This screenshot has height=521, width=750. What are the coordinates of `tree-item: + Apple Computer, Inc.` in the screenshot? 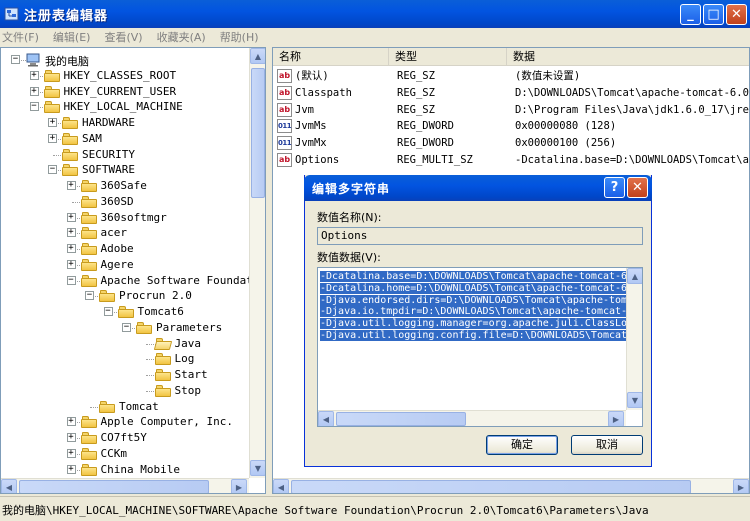 It's located at (125, 422).